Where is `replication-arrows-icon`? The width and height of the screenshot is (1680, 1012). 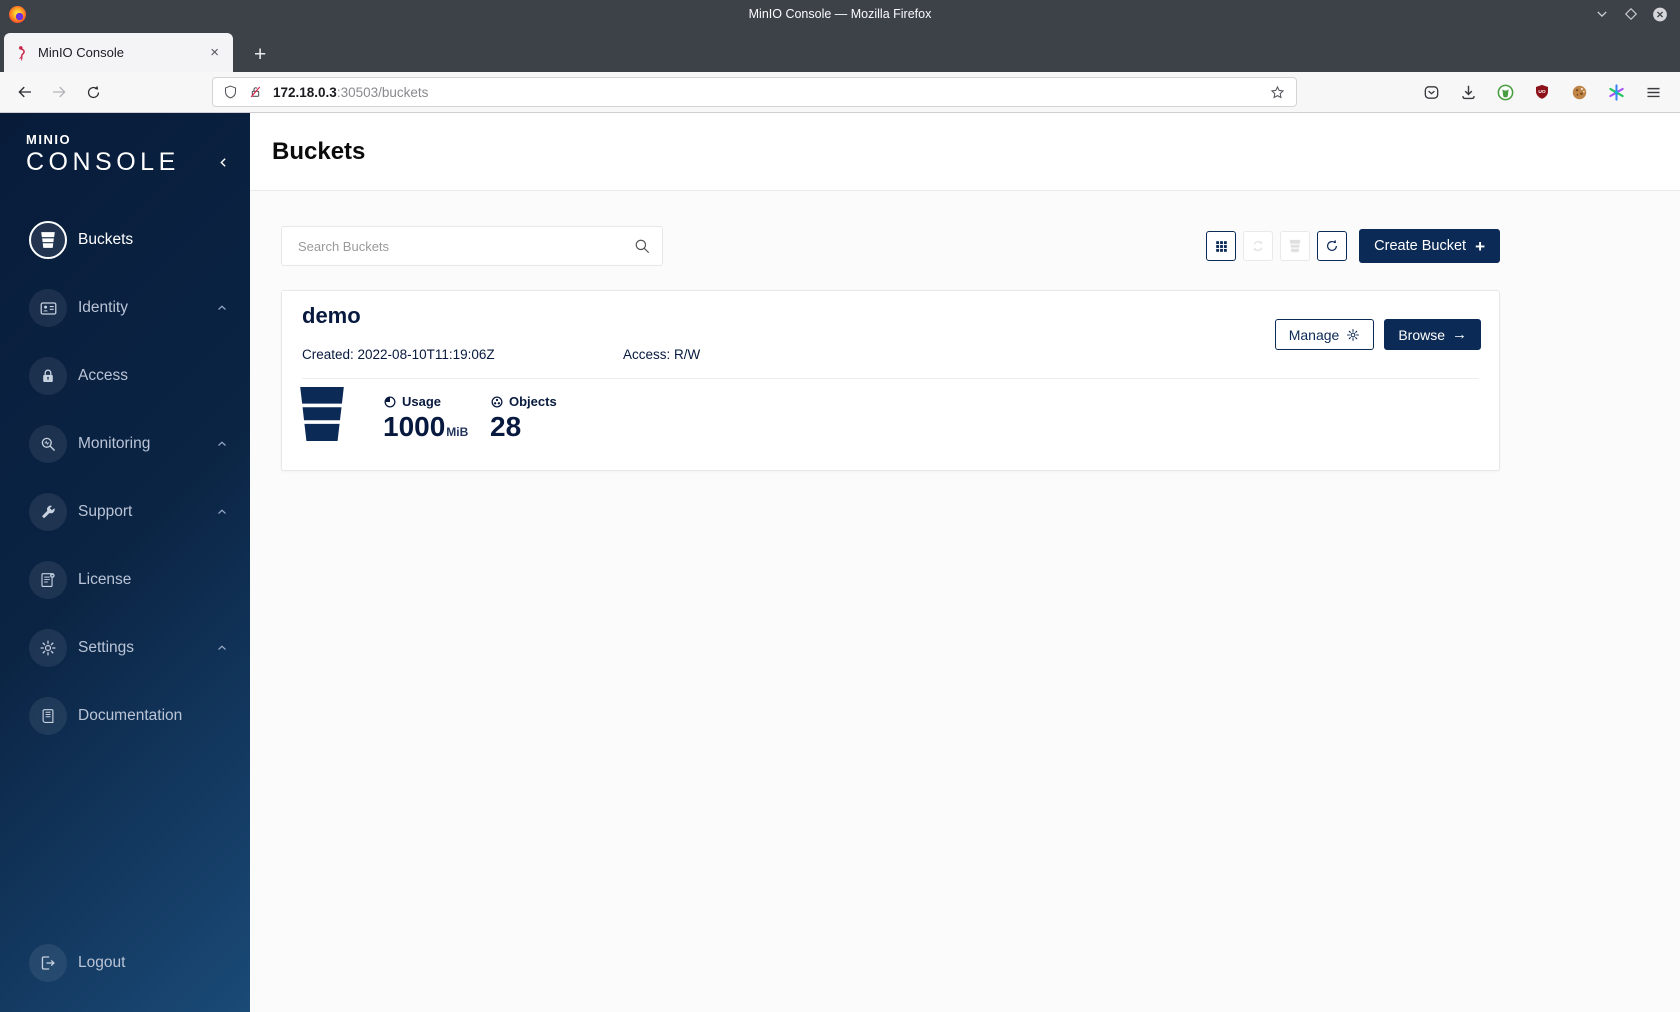
replication-arrows-icon is located at coordinates (1258, 246).